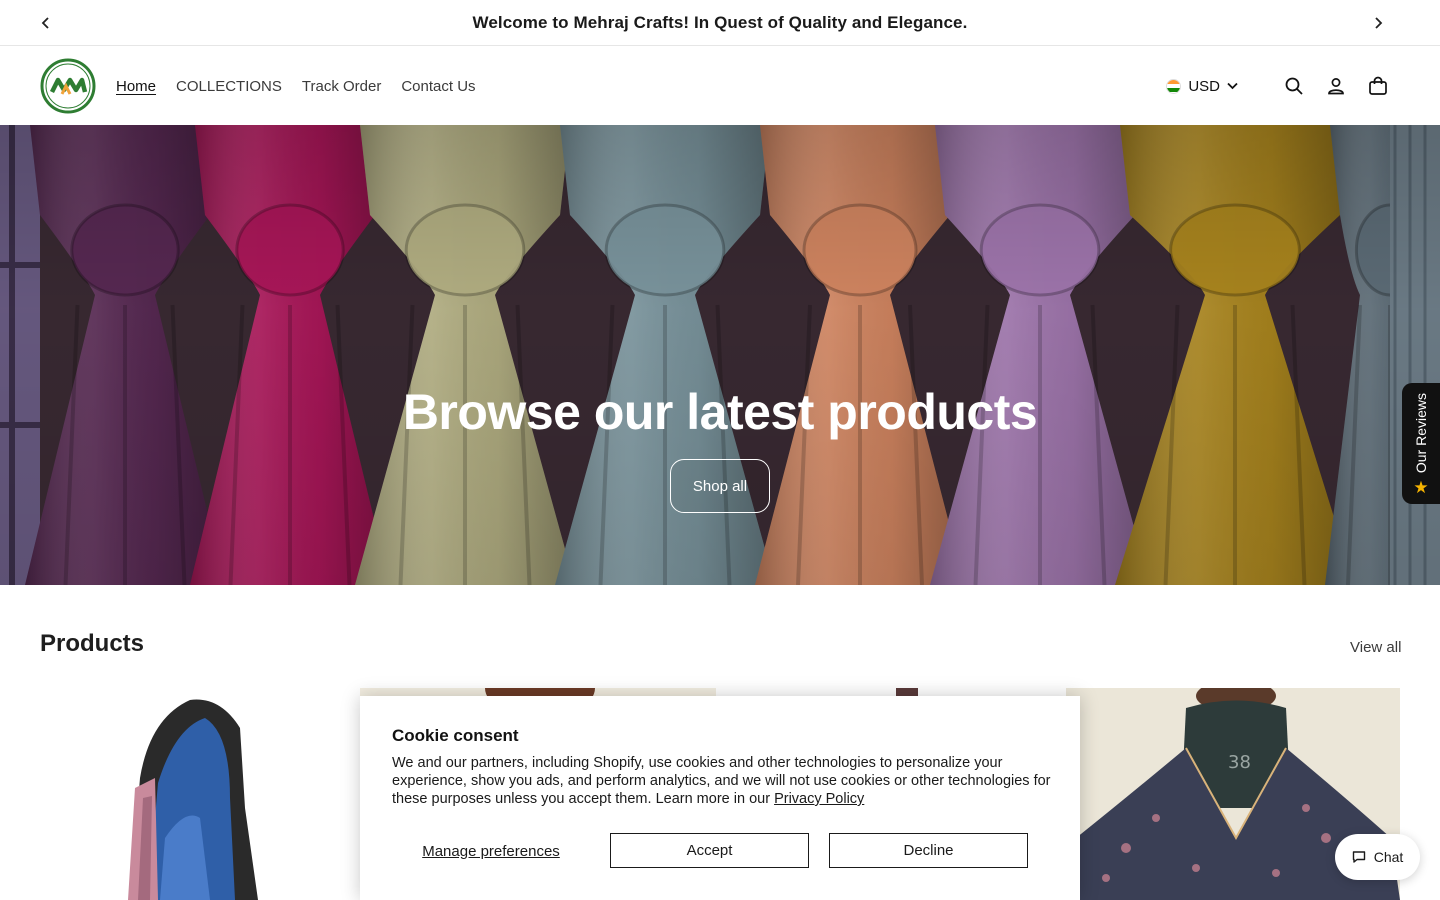 The width and height of the screenshot is (1440, 900). I want to click on products-heading: Products, so click(92, 643).